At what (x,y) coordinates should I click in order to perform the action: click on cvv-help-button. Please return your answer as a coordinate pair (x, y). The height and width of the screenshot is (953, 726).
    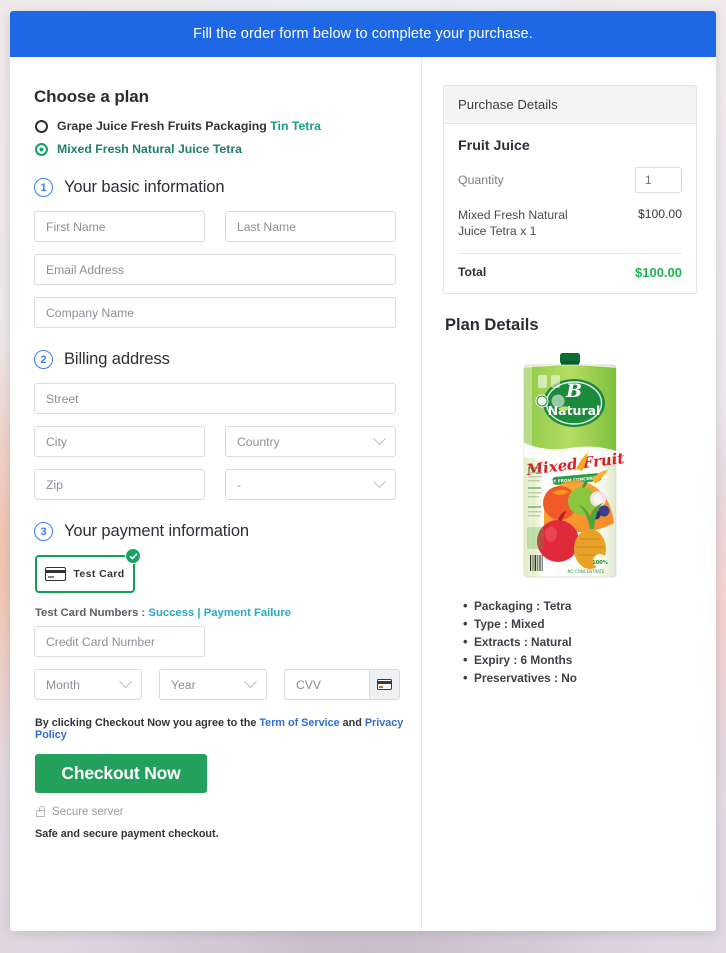
    Looking at the image, I should click on (384, 684).